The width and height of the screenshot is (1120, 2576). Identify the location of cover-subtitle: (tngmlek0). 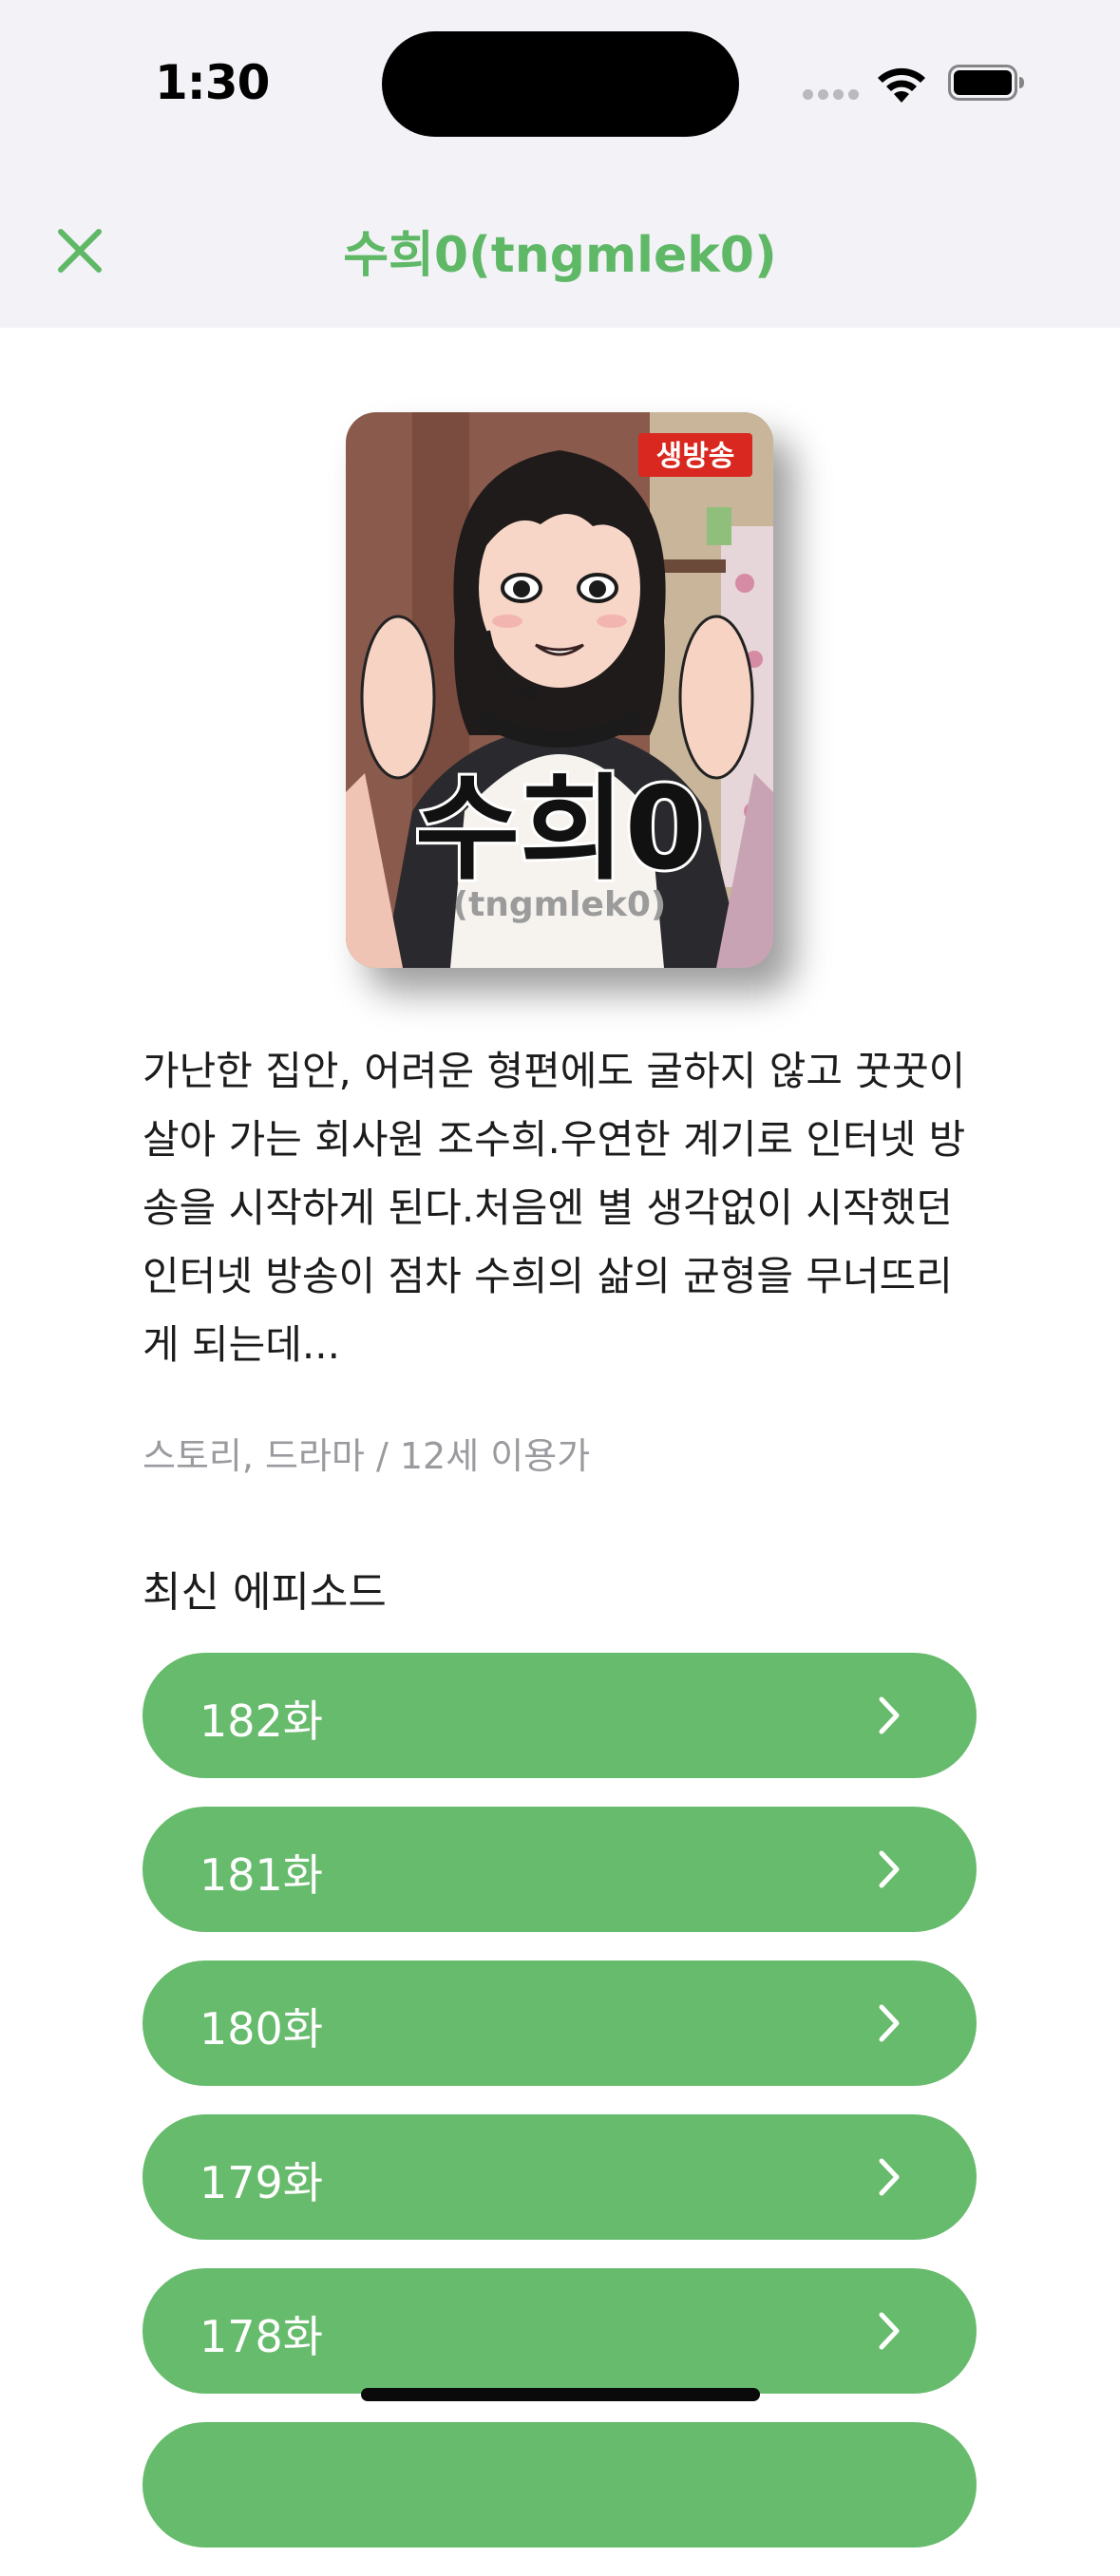
(560, 904).